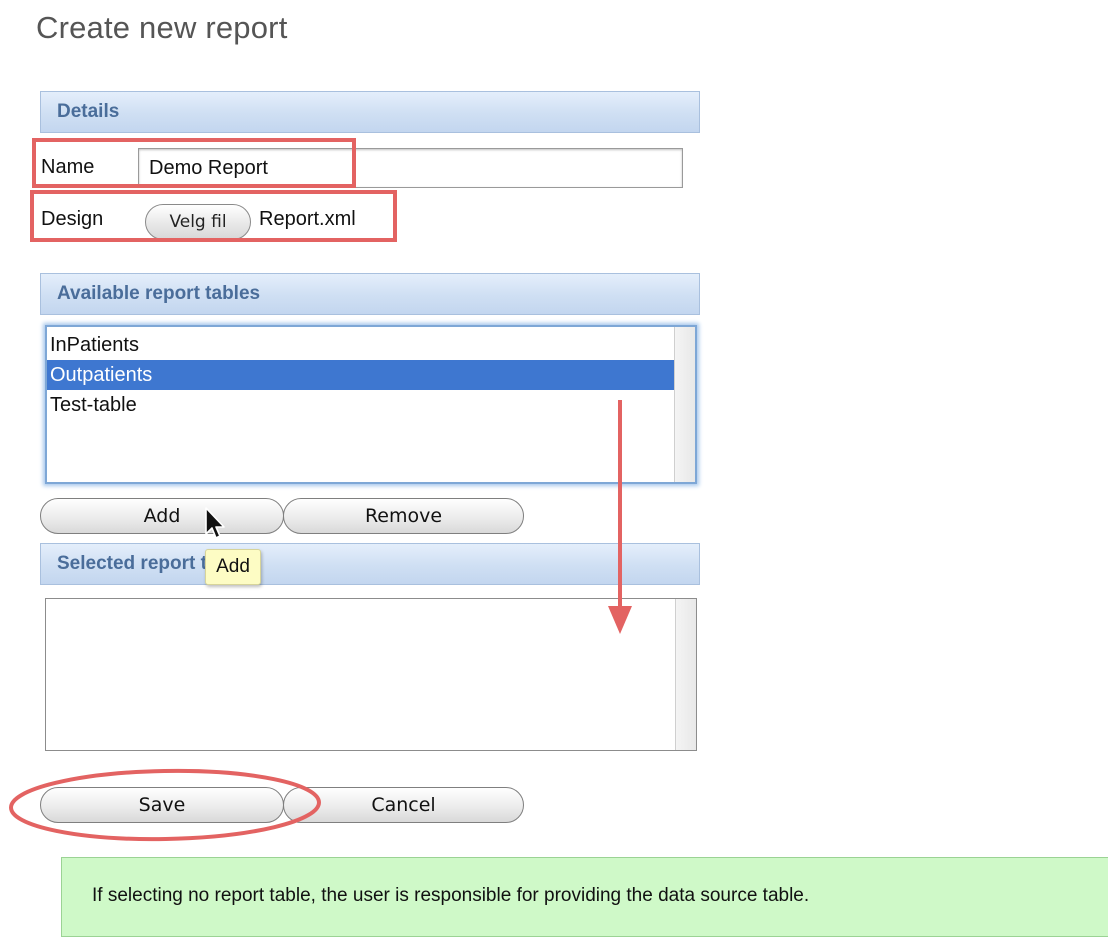 Image resolution: width=1108 pixels, height=937 pixels. I want to click on selected-list-scrollbar, so click(685, 674).